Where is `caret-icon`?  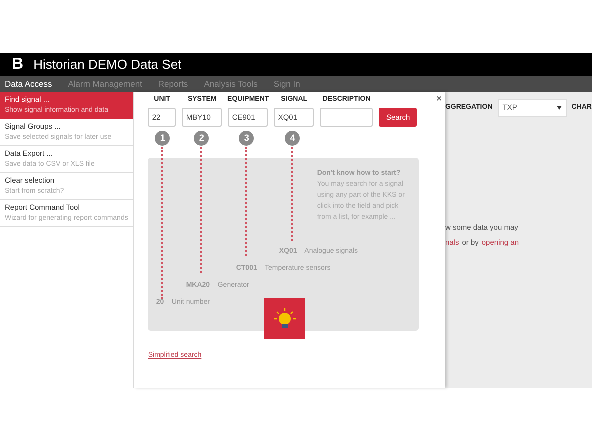 caret-icon is located at coordinates (559, 108).